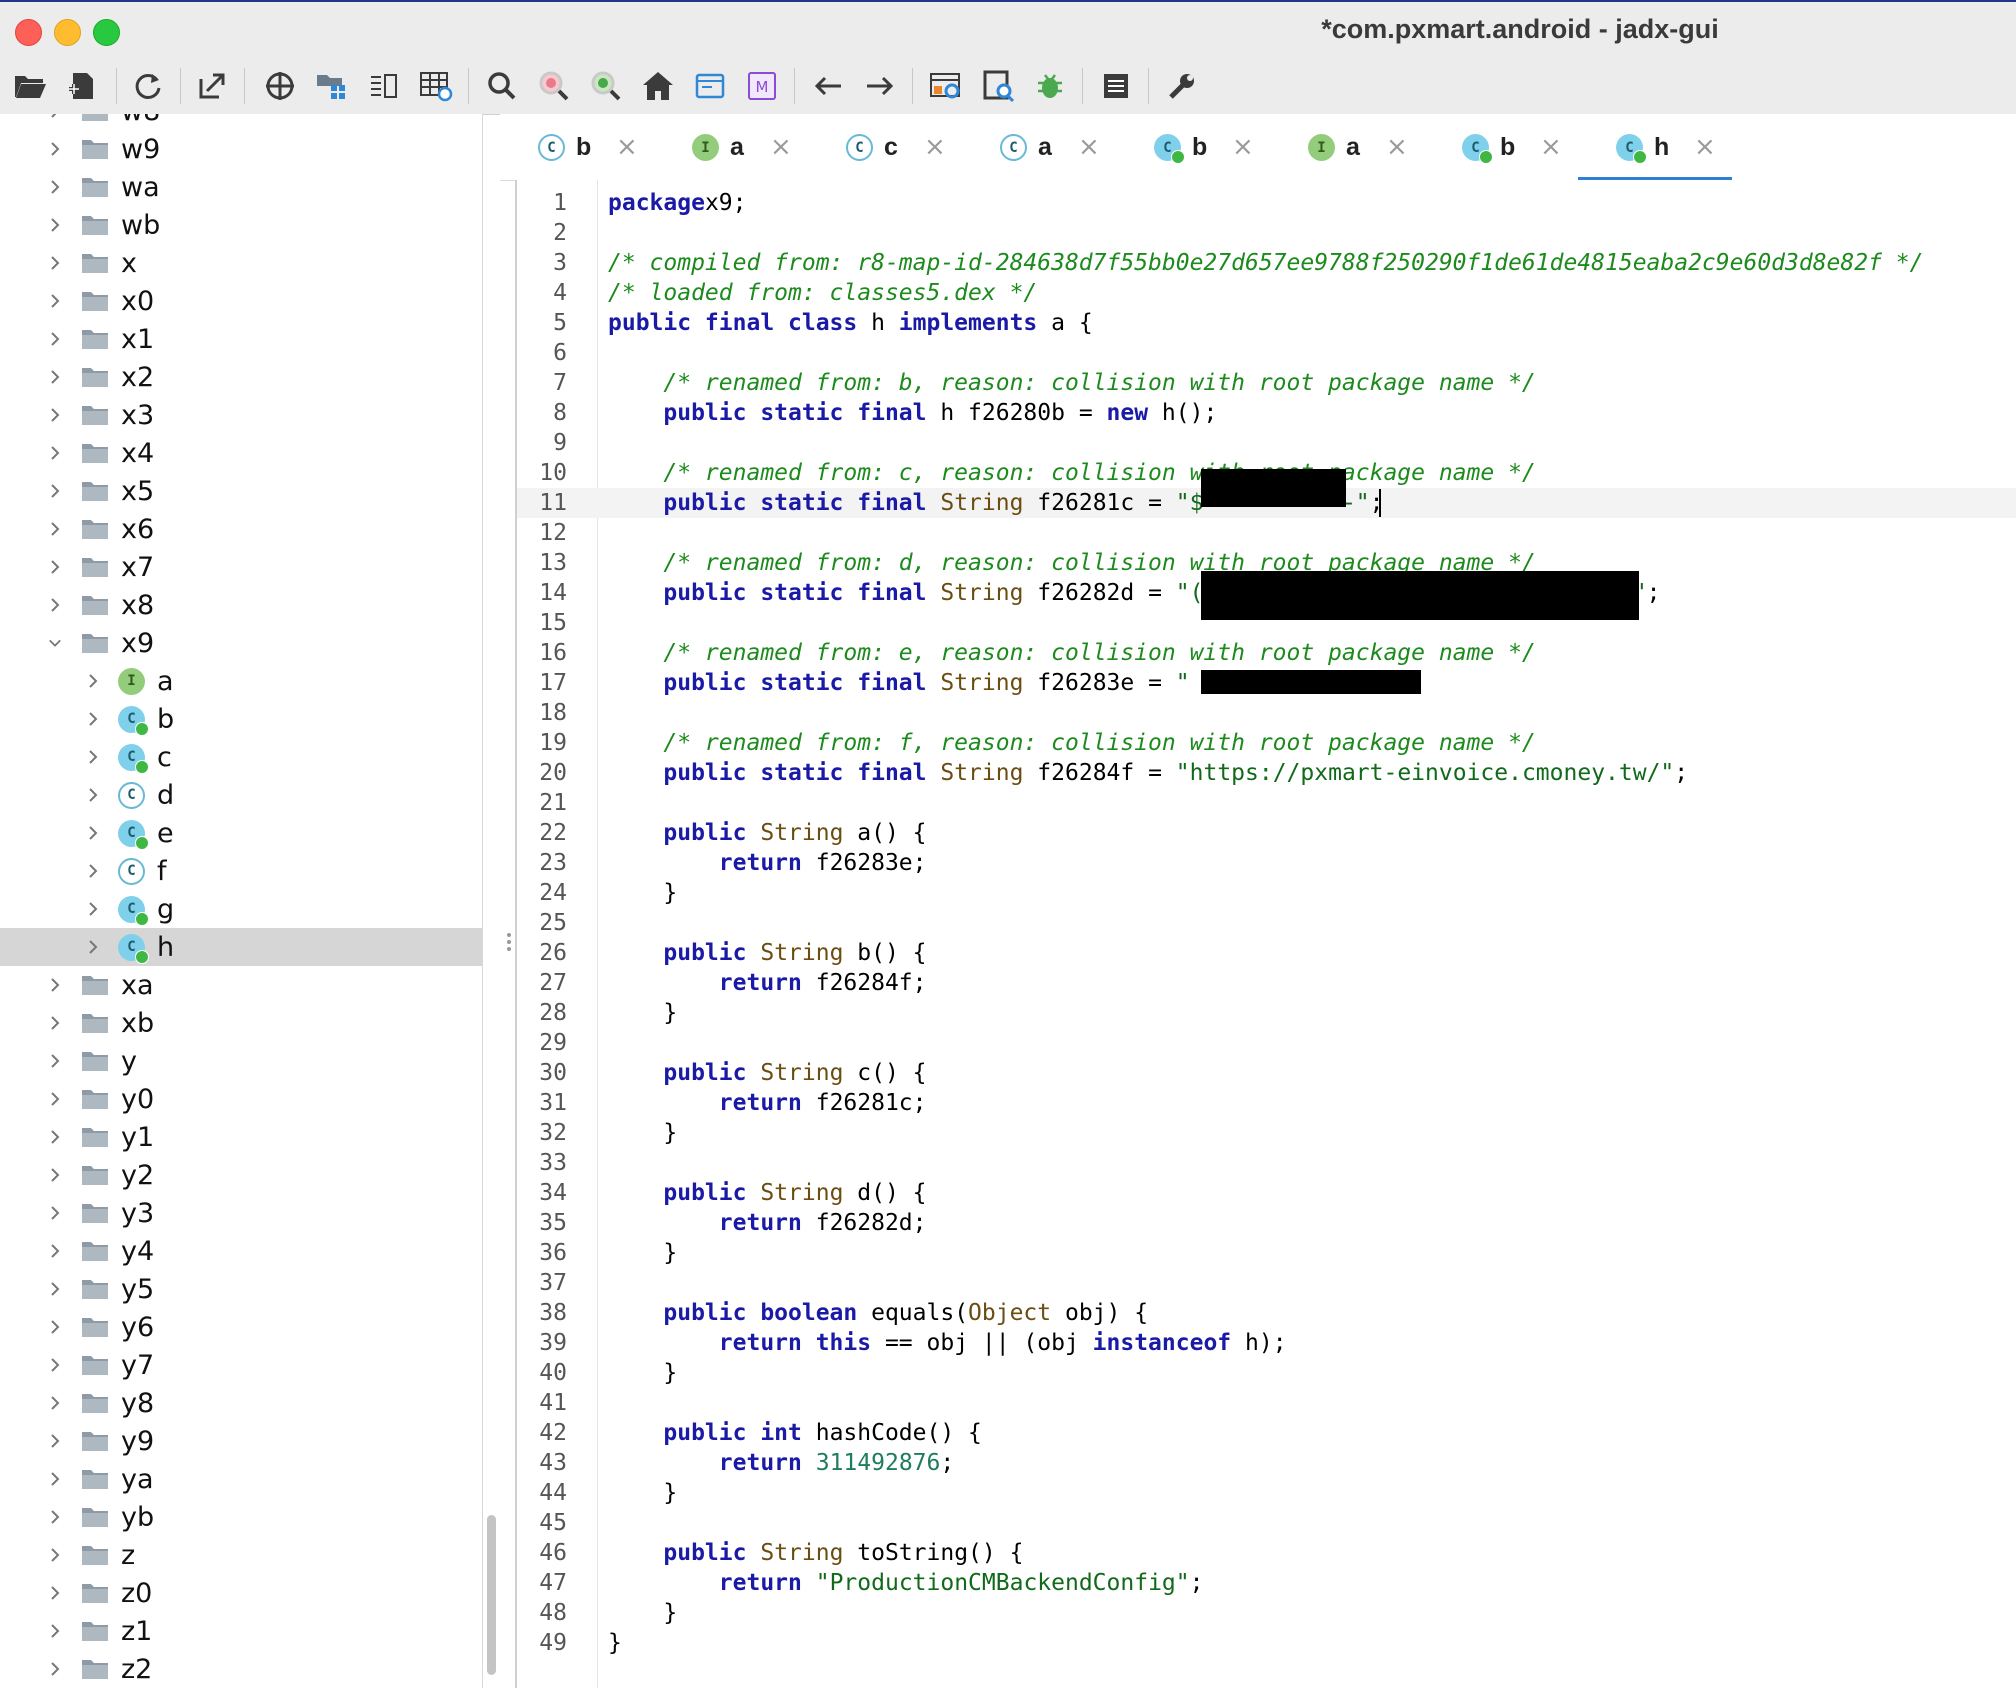 Image resolution: width=2016 pixels, height=1688 pixels. I want to click on tree-package-item: y5, so click(241, 1289).